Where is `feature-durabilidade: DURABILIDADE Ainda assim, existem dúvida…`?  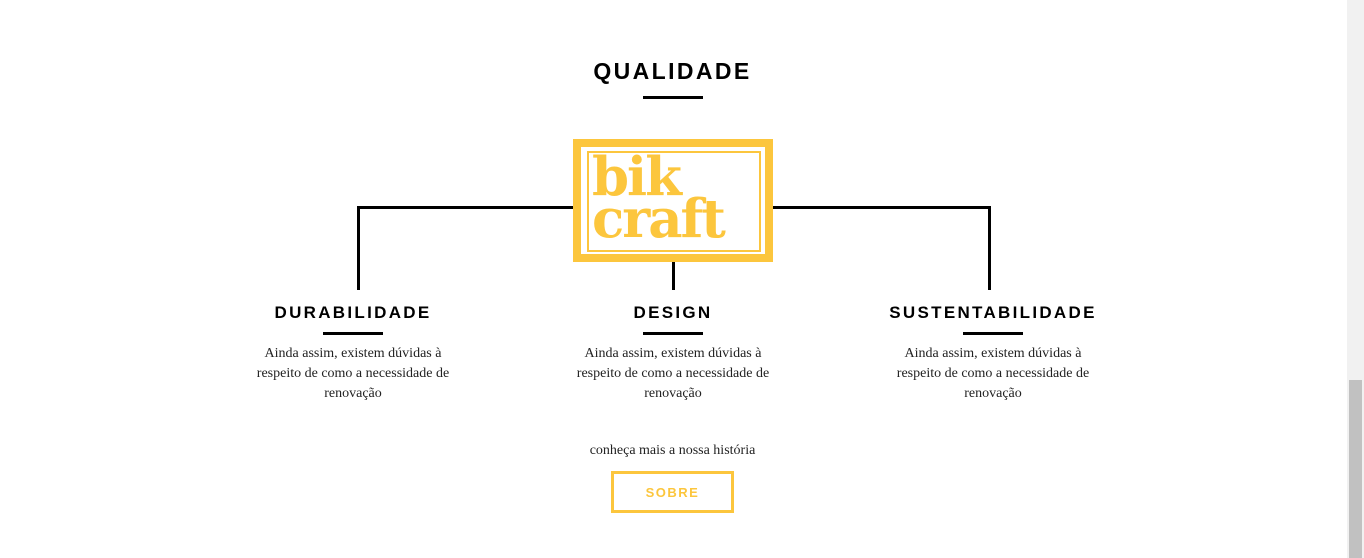 feature-durabilidade: DURABILIDADE Ainda assim, existem dúvida… is located at coordinates (353, 353).